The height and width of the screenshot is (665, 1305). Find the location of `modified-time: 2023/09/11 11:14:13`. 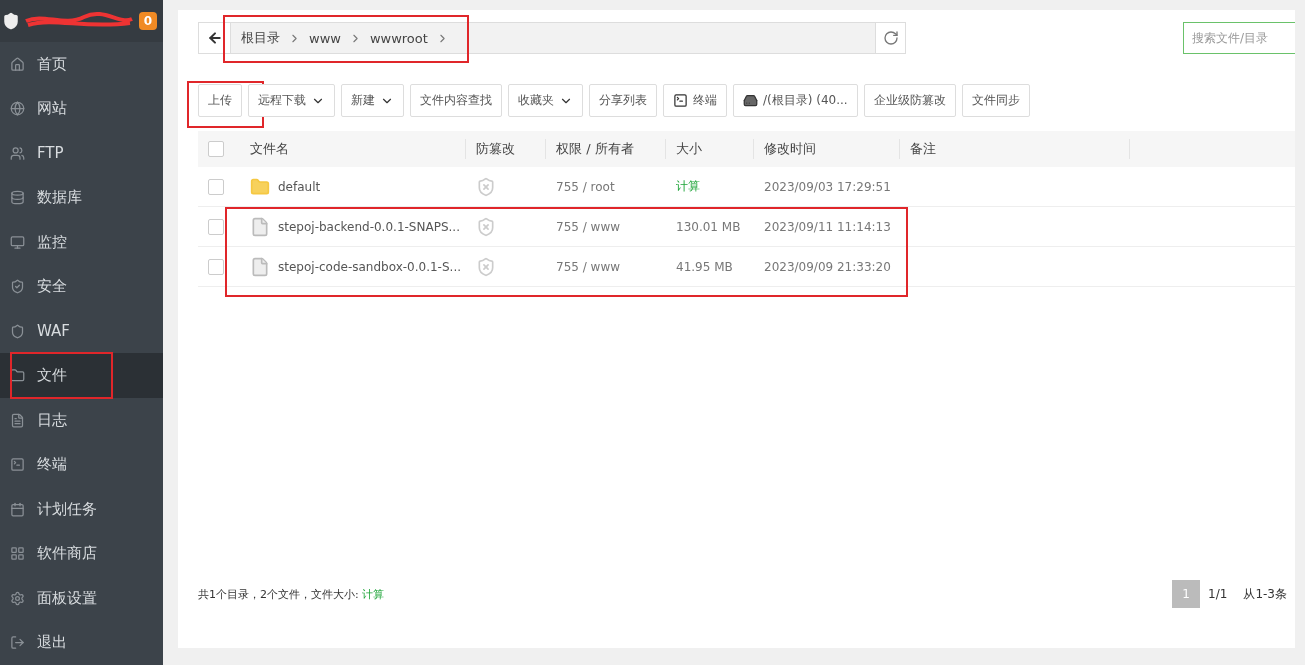

modified-time: 2023/09/11 11:14:13 is located at coordinates (827, 226).